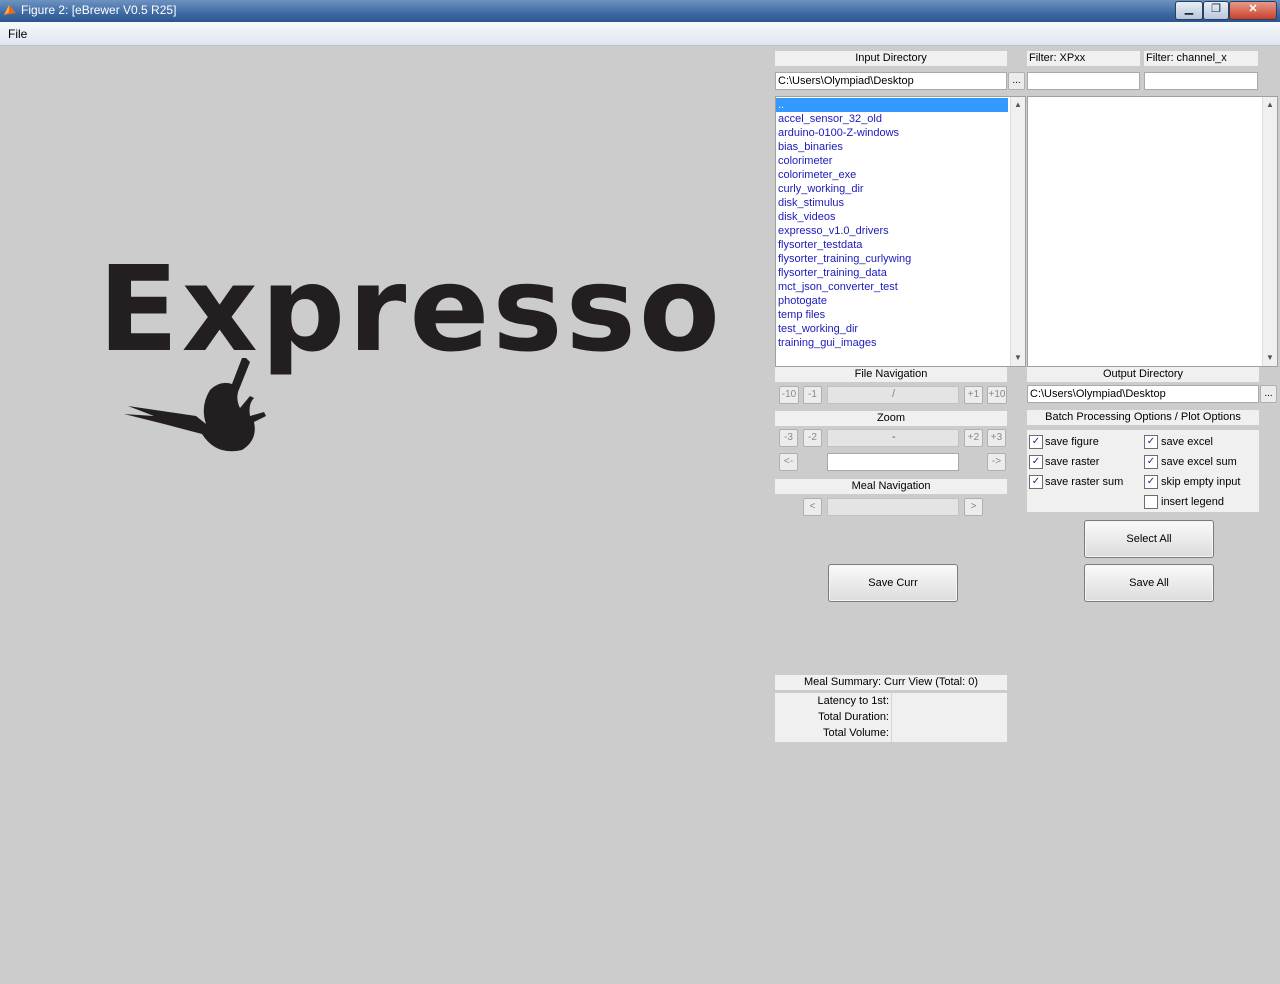  Describe the element at coordinates (893, 462) in the screenshot. I see `zoom-input` at that location.